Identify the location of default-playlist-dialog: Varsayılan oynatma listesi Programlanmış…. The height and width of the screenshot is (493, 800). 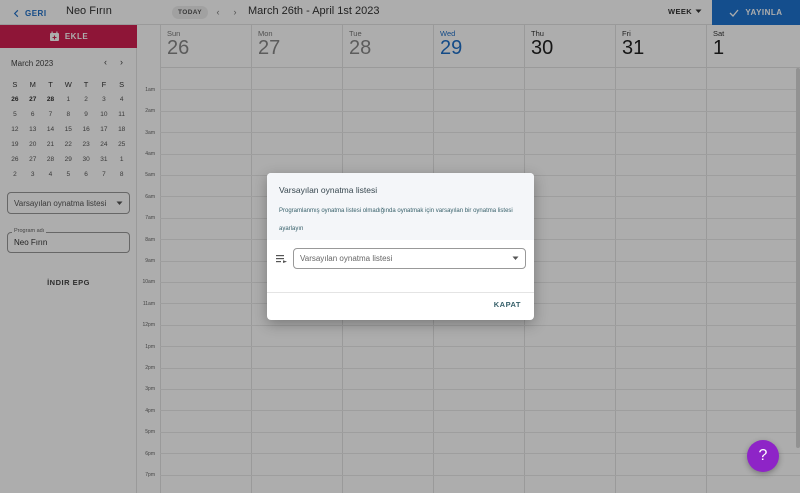
(400, 246).